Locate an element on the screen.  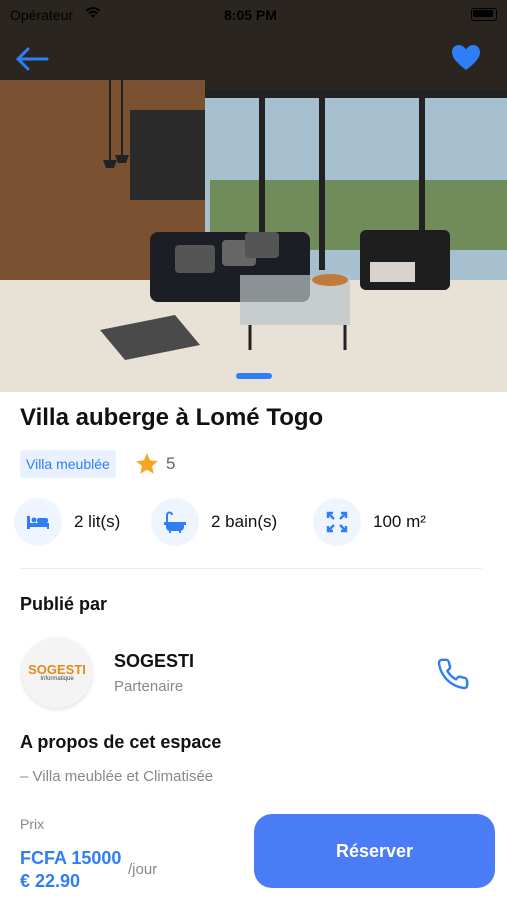
baths-feature-icon-wrap is located at coordinates (175, 522).